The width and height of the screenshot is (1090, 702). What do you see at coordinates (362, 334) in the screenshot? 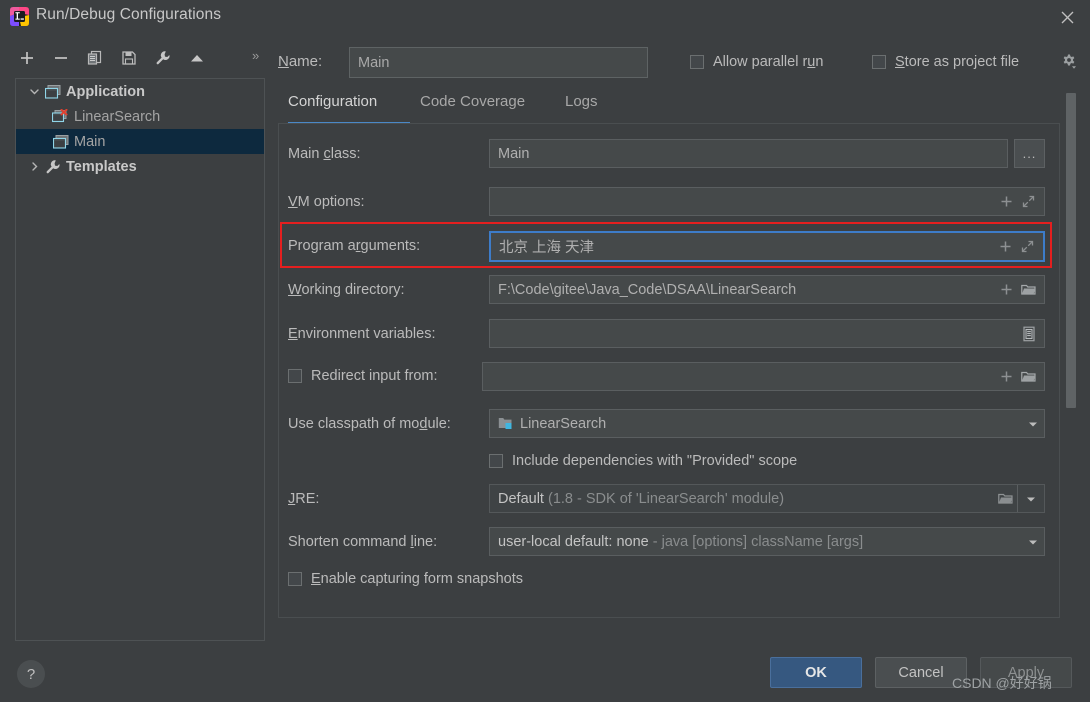
I see `environment-variables-label: Environment variables:` at bounding box center [362, 334].